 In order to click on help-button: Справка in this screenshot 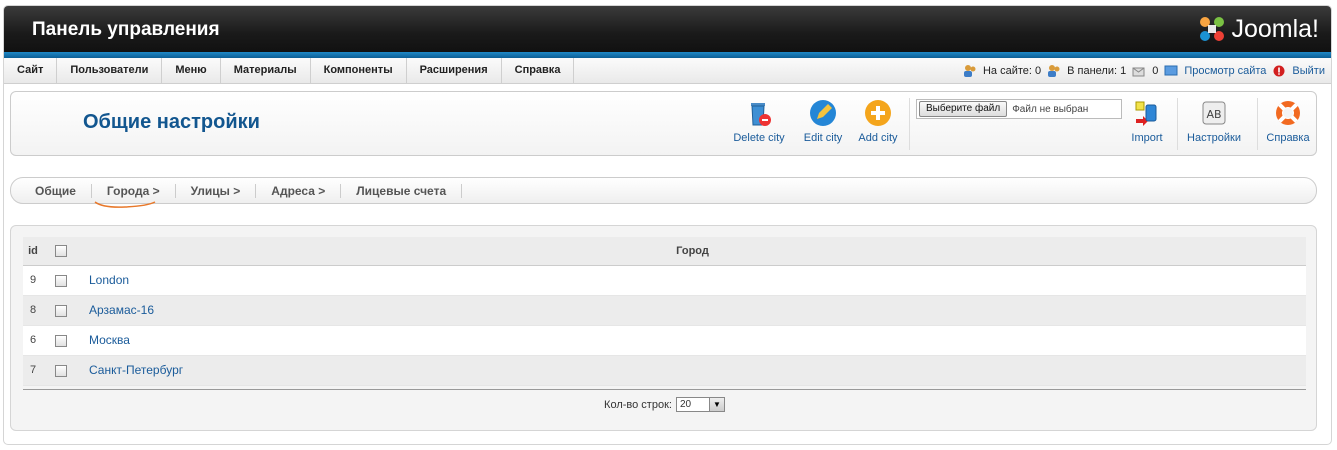, I will do `click(1288, 121)`.